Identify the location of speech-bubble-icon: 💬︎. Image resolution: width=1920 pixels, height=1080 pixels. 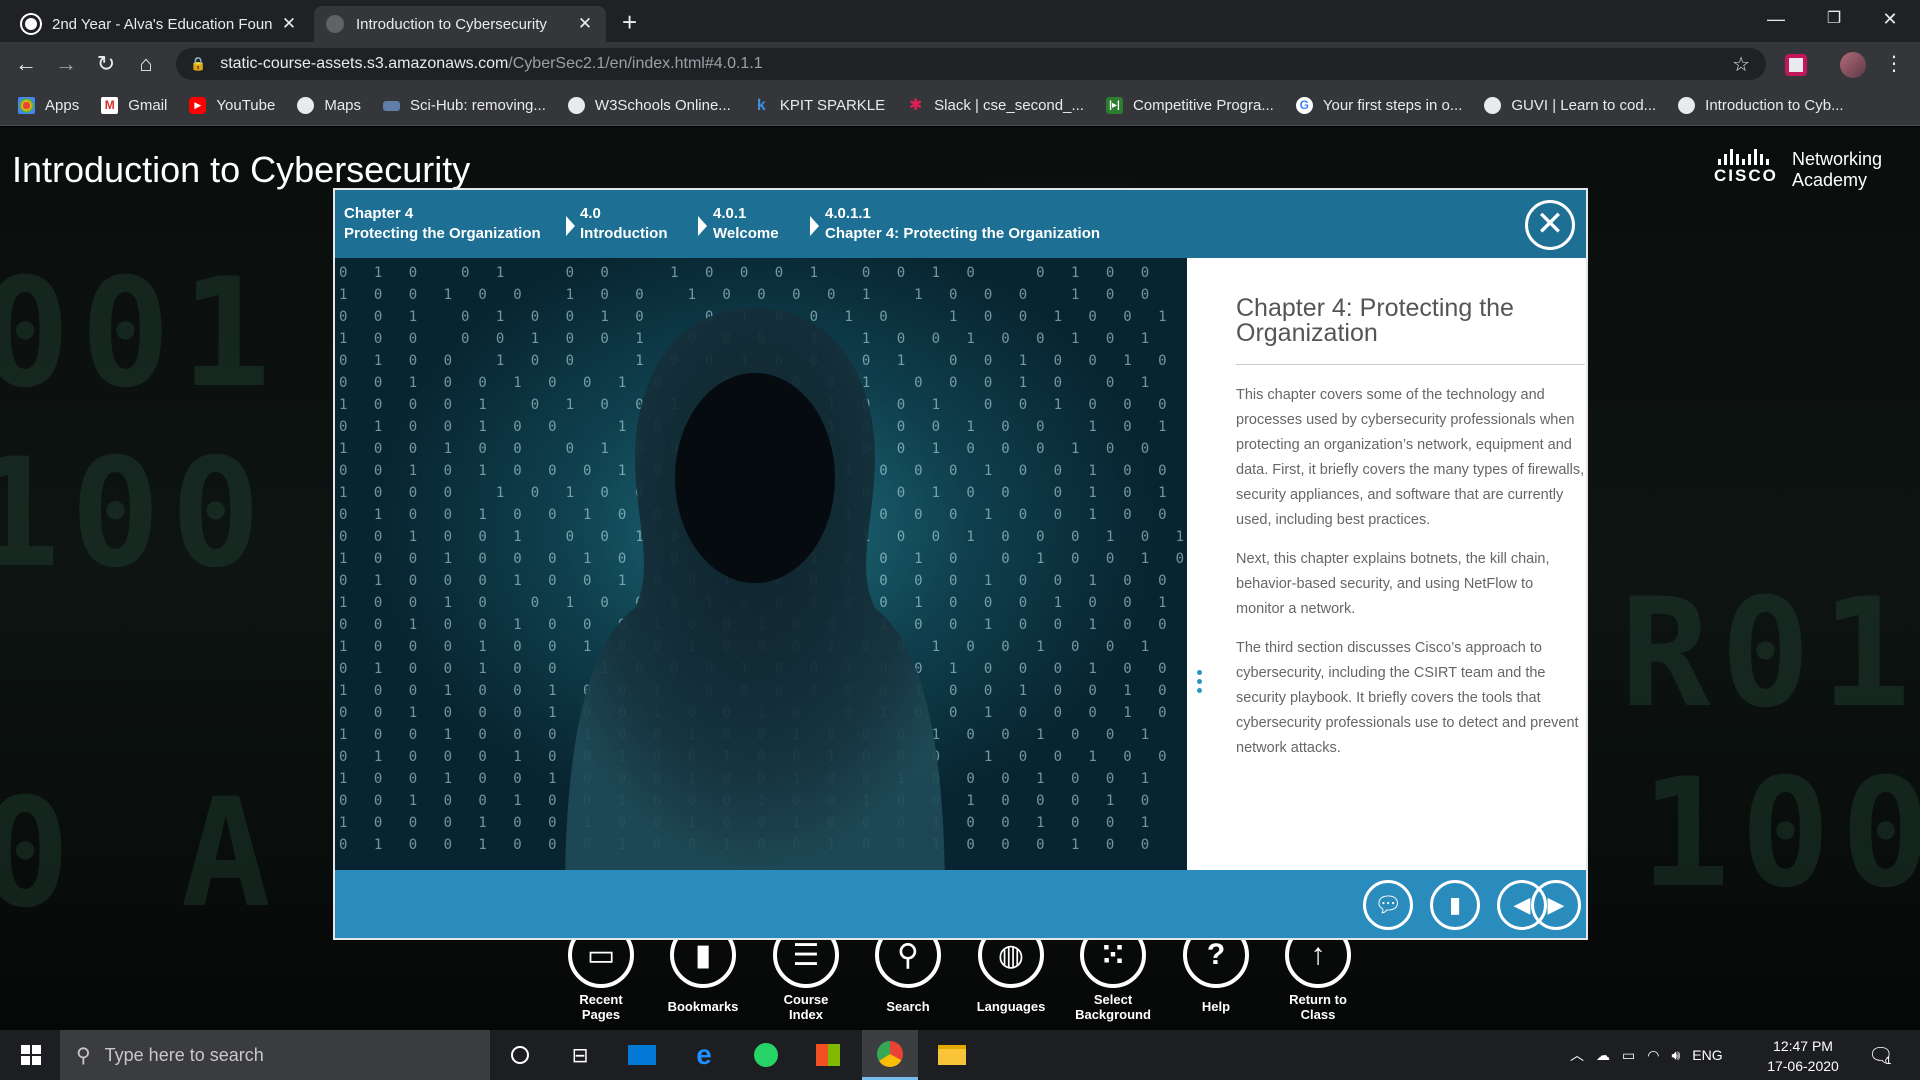
(1388, 904).